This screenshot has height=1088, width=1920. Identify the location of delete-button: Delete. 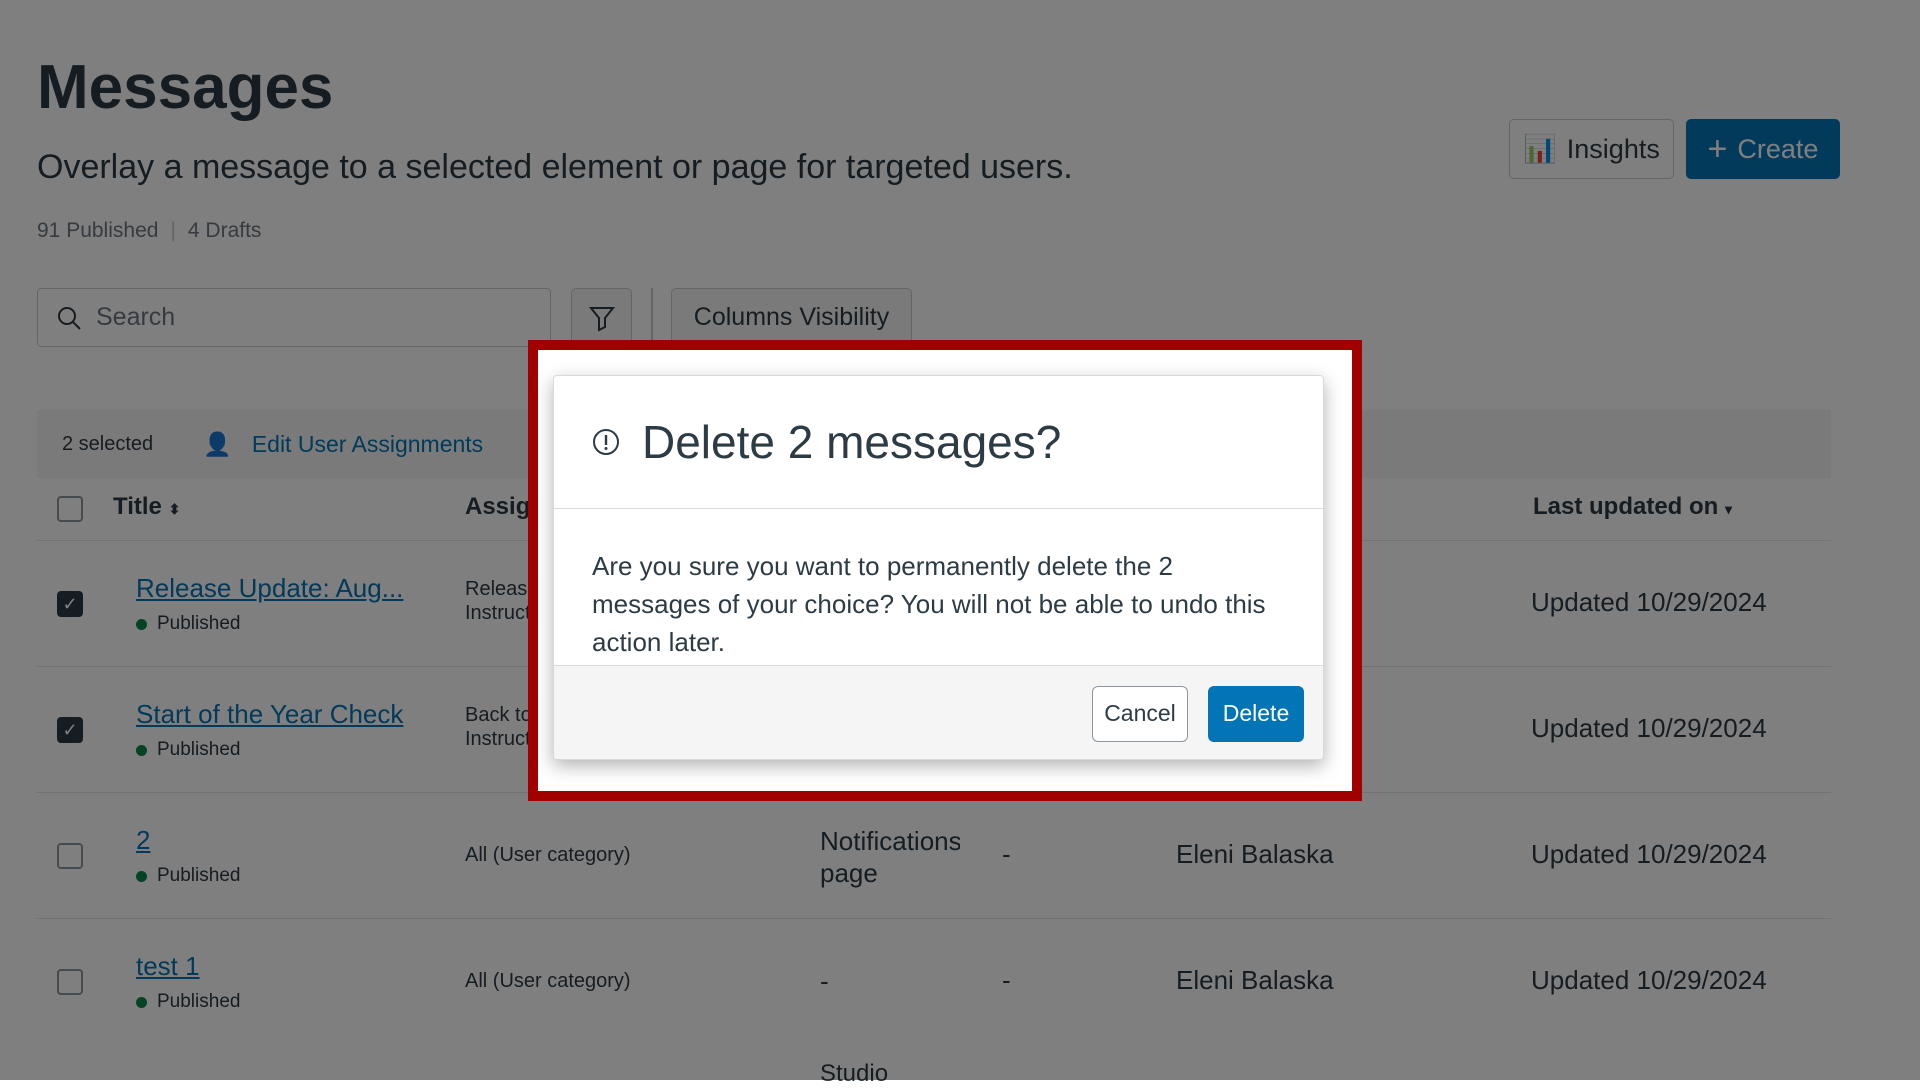
(1256, 713).